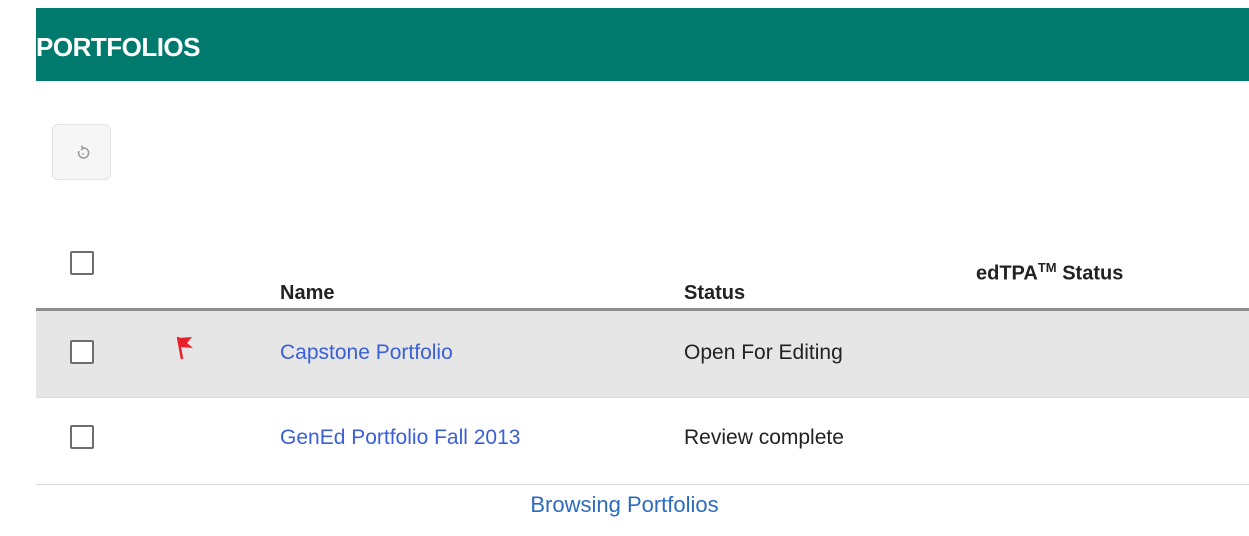 Image resolution: width=1249 pixels, height=536 pixels. Describe the element at coordinates (642, 44) in the screenshot. I see `portfolios-header: PORTFOLIOS` at that location.